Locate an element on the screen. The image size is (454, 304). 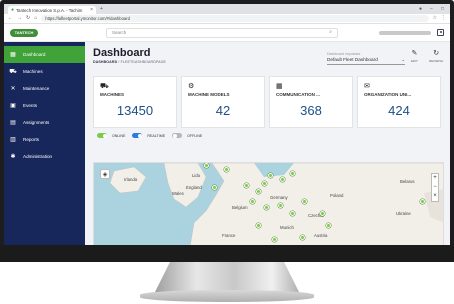
fullscreen-button: × is located at coordinates (435, 196).